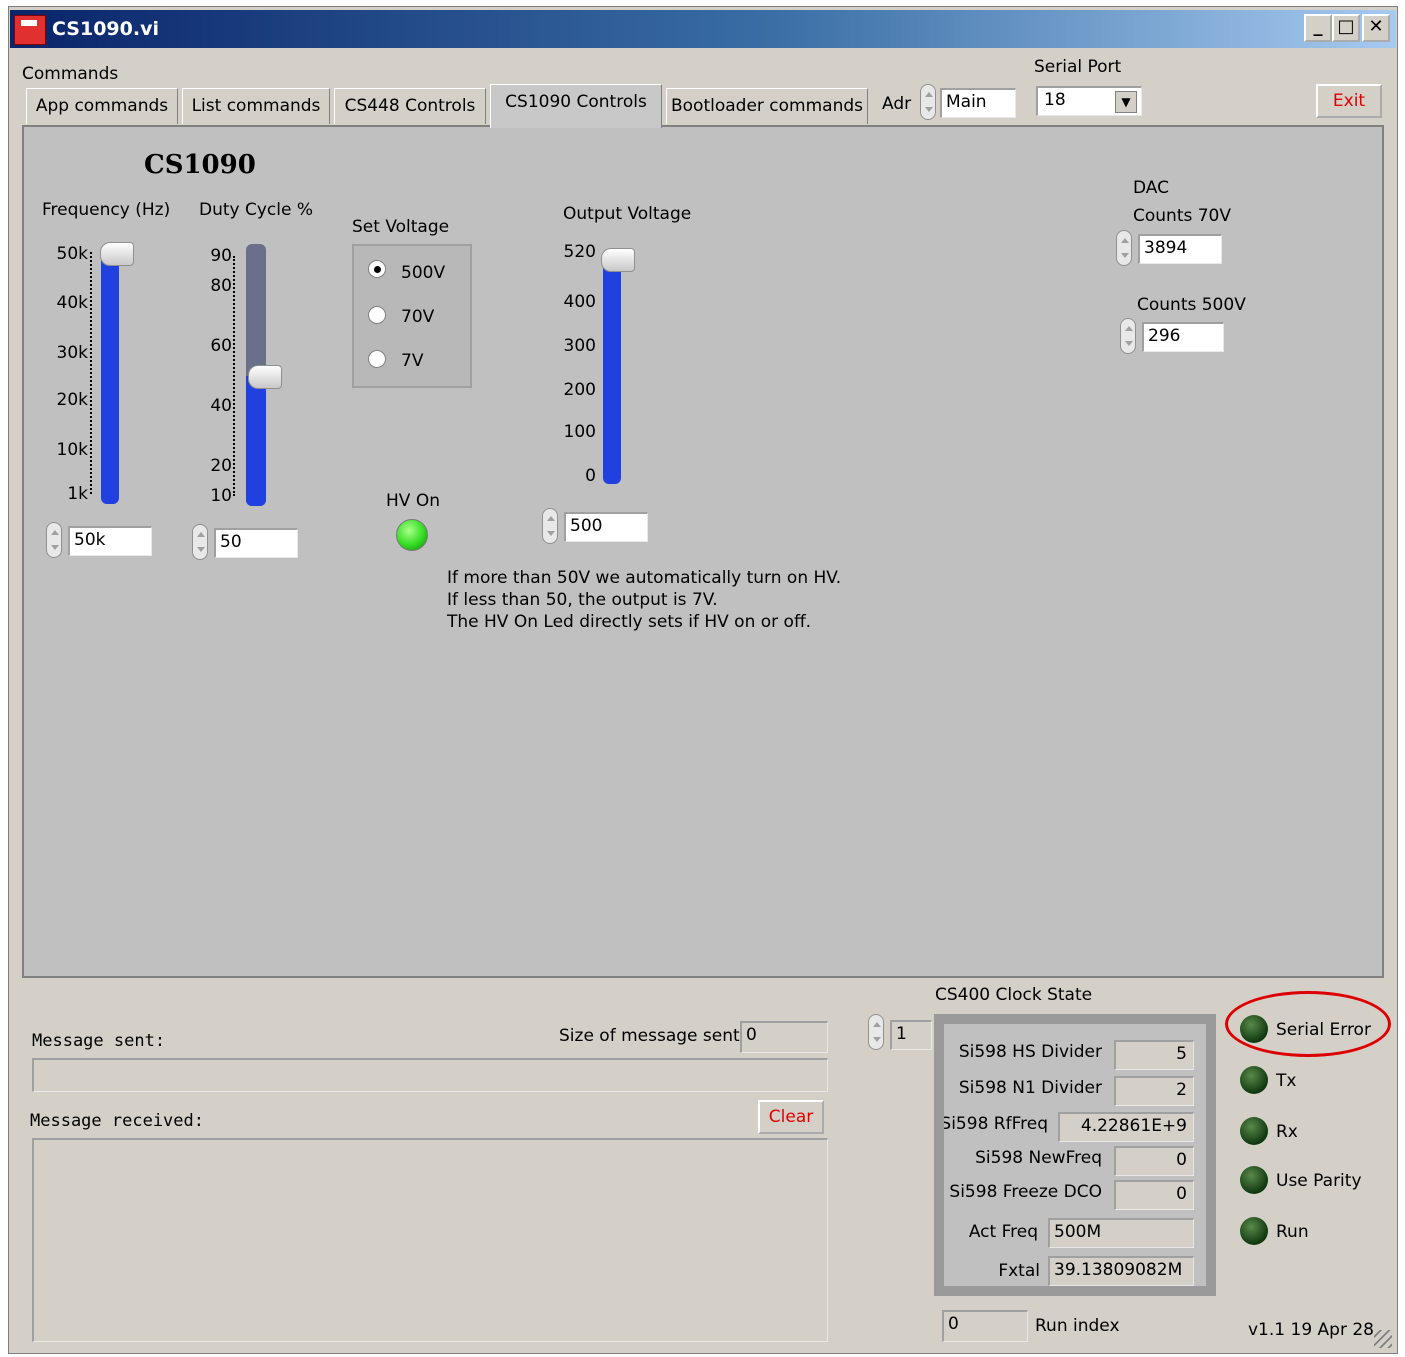  I want to click on close-icon: ✕, so click(1376, 28).